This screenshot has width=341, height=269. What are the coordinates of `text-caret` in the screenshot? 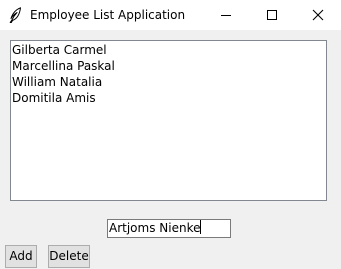 It's located at (201, 227).